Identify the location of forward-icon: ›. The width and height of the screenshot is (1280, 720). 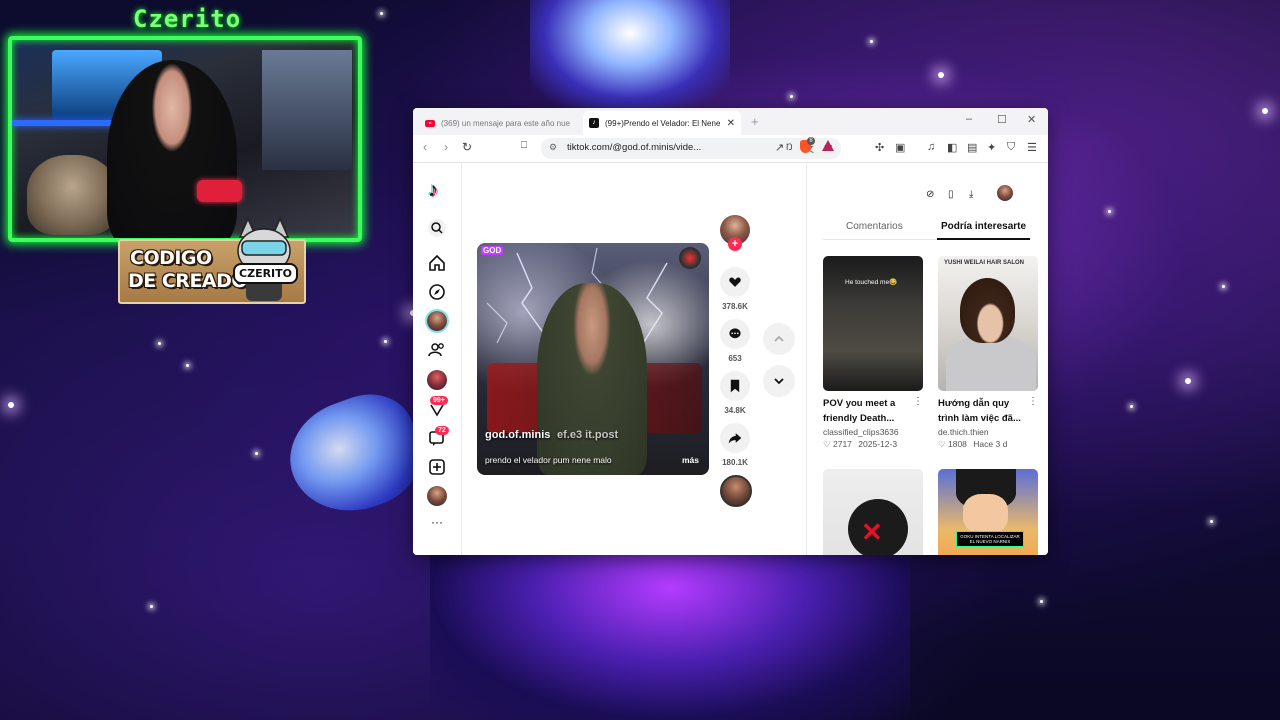
(446, 147).